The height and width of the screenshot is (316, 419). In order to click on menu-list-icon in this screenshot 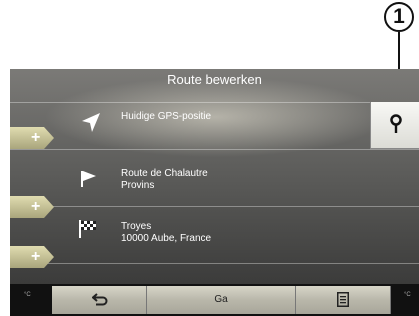, I will do `click(343, 299)`.